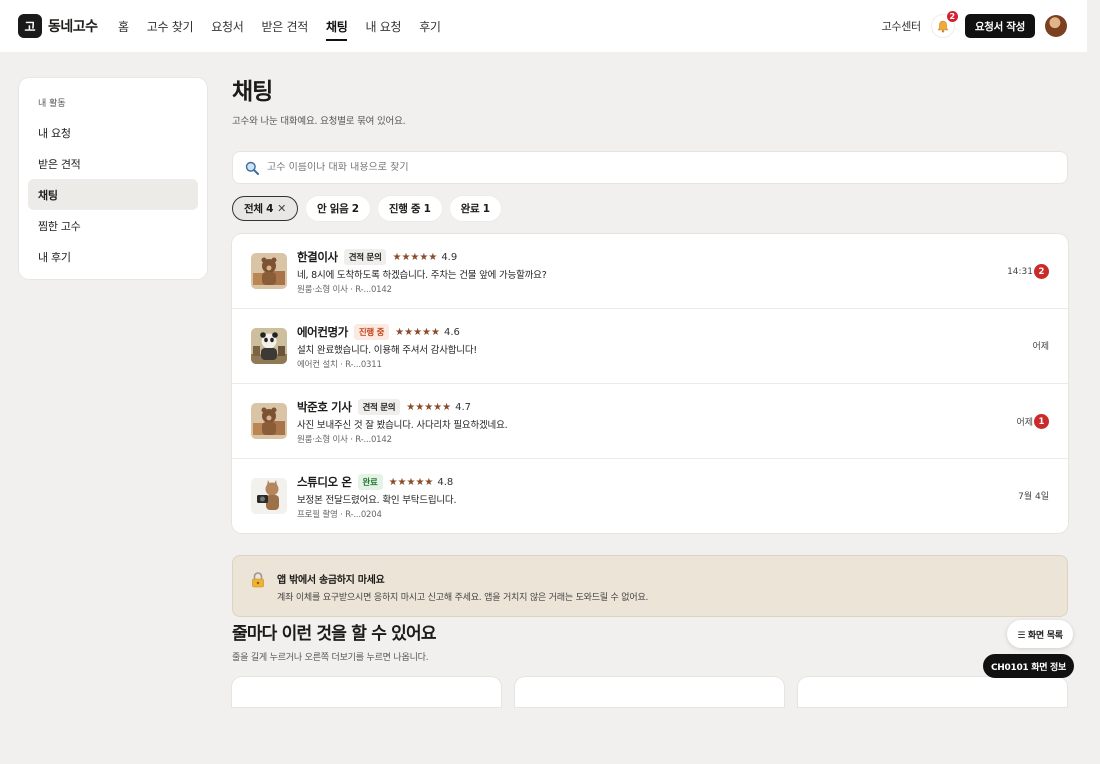  Describe the element at coordinates (449, 257) in the screenshot. I see `rating-value: 4.9` at that location.